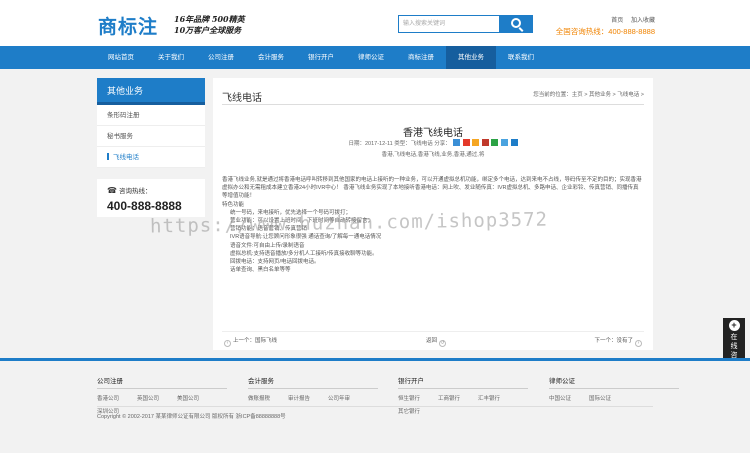  I want to click on footer-link: 英国公司, so click(157, 399).